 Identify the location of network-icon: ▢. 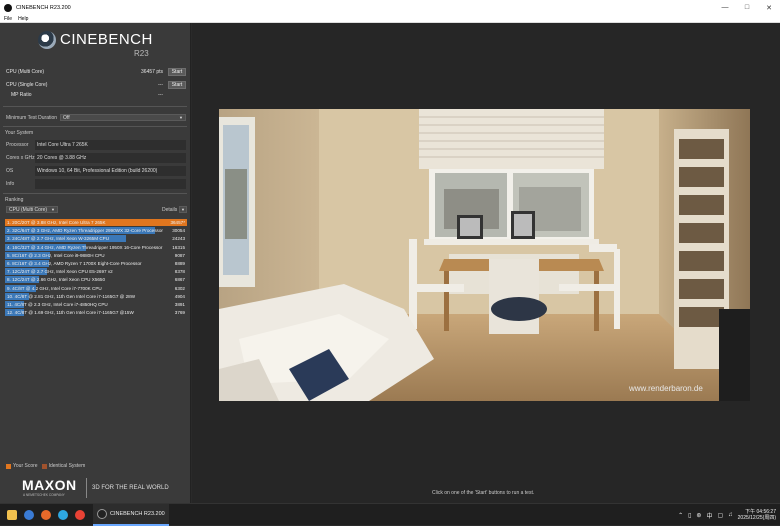
(720, 515).